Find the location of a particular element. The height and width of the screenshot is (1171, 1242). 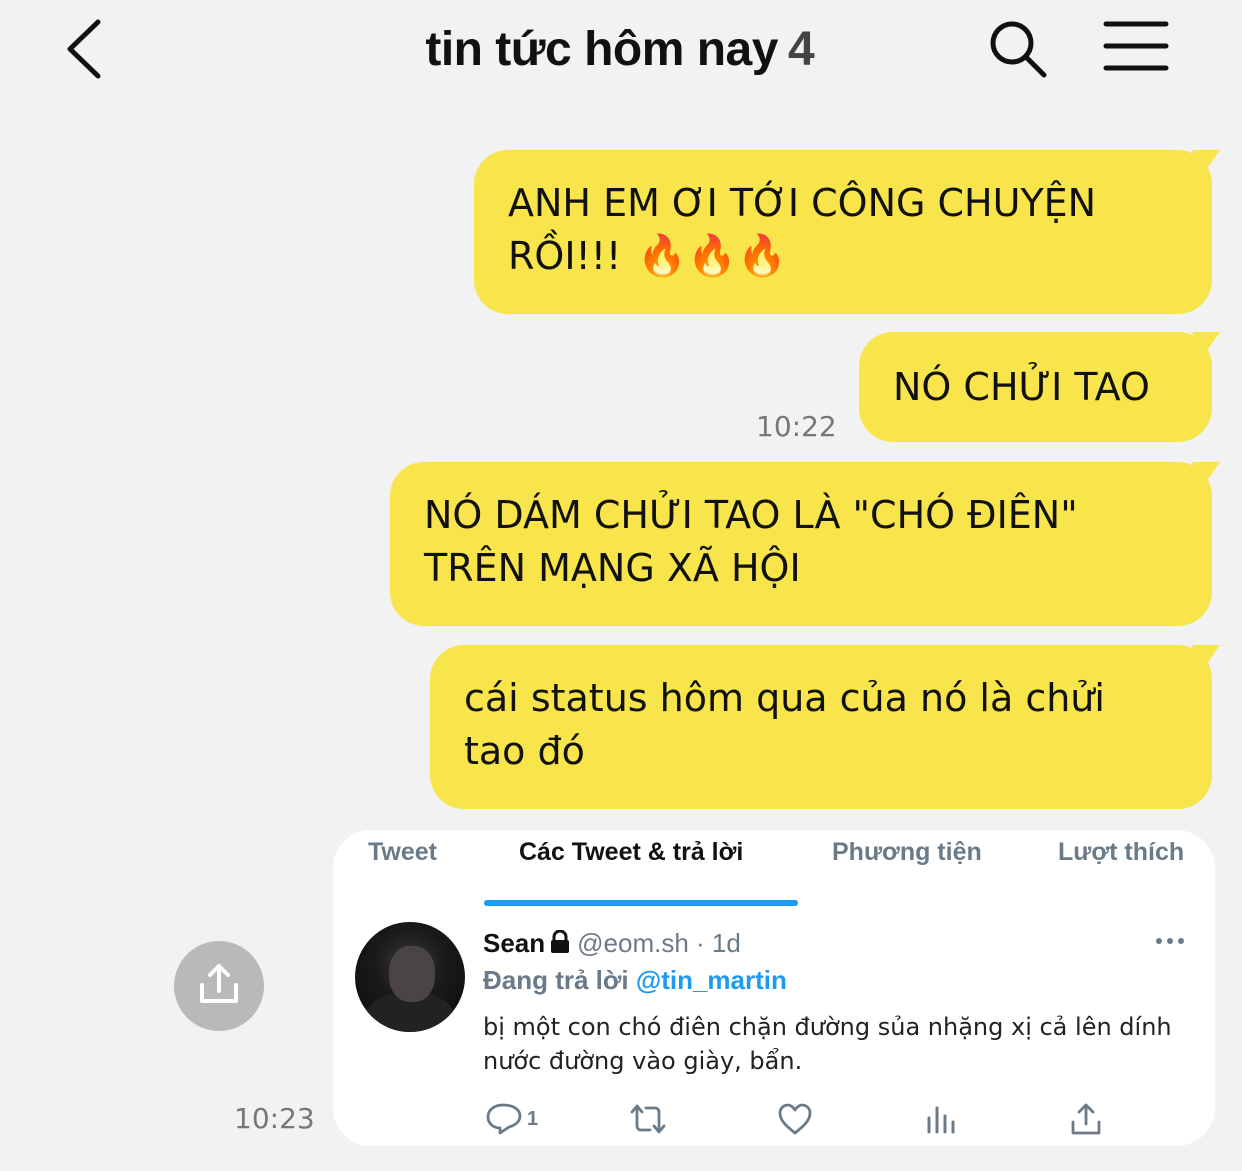

chat-title: tin tức hôm nay 4 is located at coordinates (620, 50).